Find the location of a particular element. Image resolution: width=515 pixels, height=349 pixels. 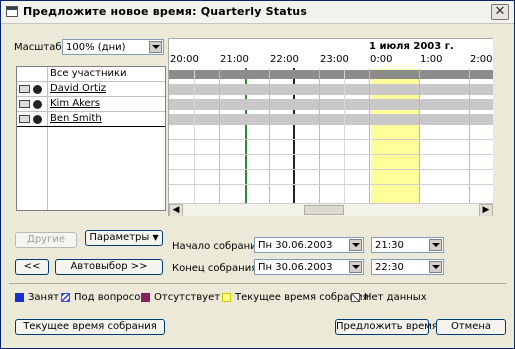

scroll-right-icon: ▶ is located at coordinates (486, 210).